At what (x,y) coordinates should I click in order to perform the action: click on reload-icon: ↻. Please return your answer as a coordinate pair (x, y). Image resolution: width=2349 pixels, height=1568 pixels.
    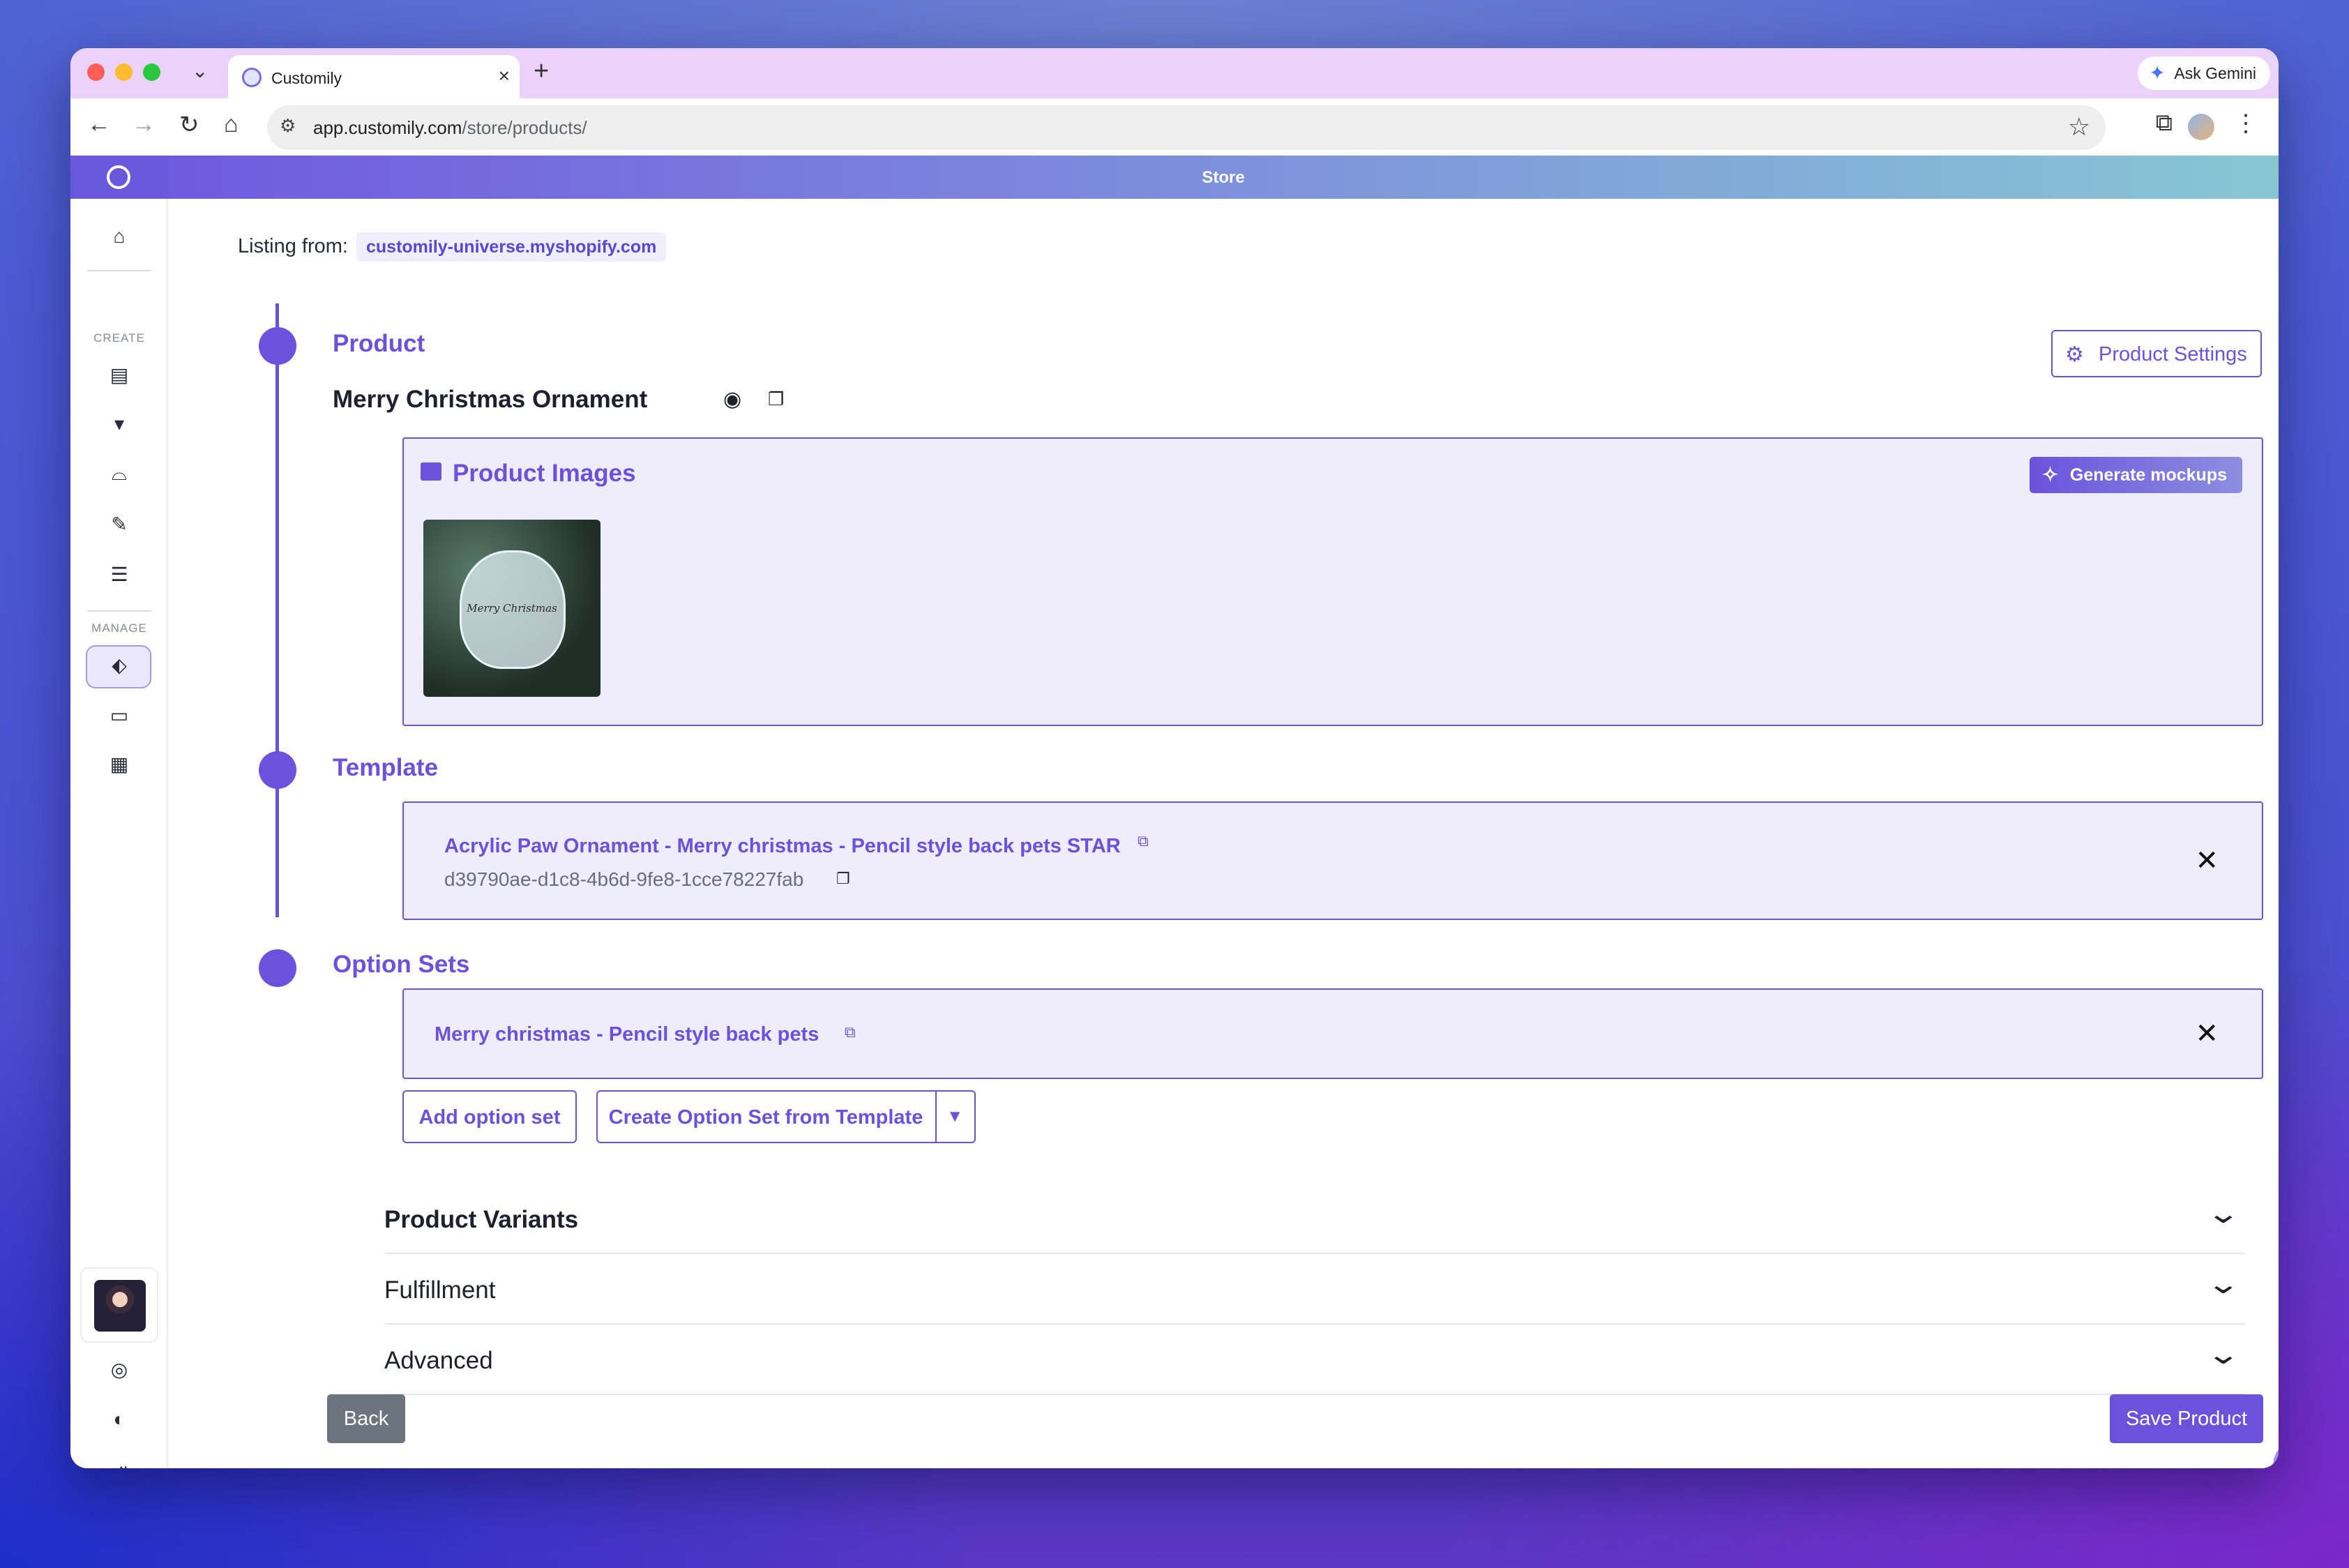
    Looking at the image, I should click on (189, 125).